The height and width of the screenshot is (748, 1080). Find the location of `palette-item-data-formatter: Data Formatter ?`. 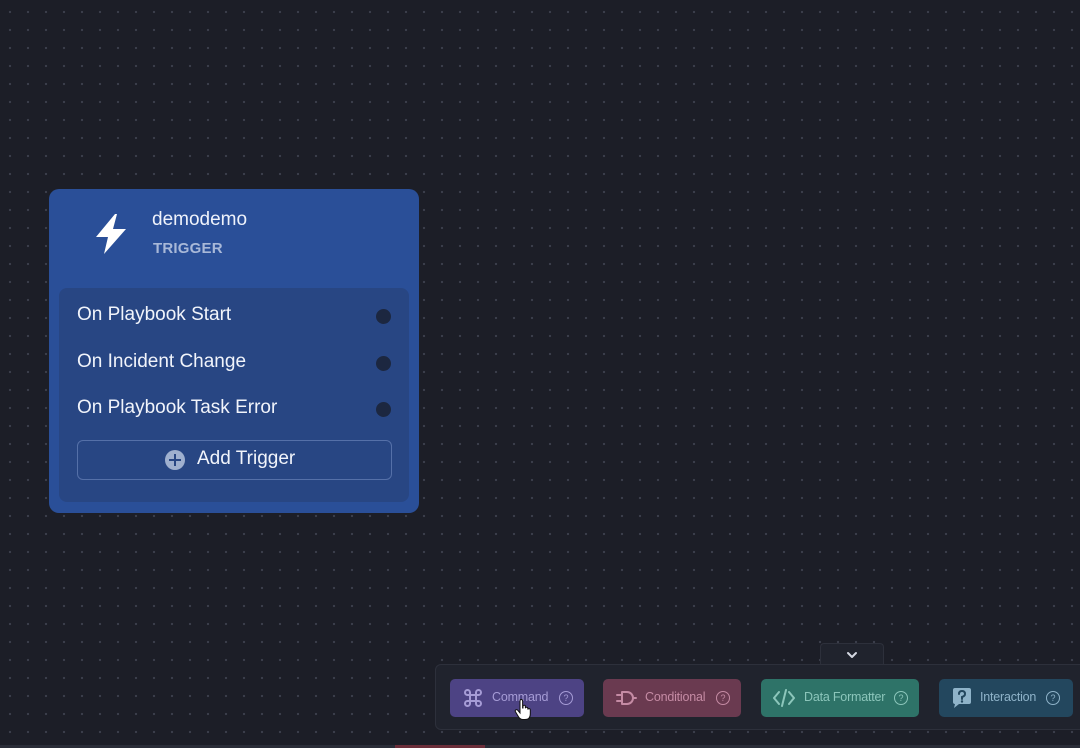

palette-item-data-formatter: Data Formatter ? is located at coordinates (840, 698).